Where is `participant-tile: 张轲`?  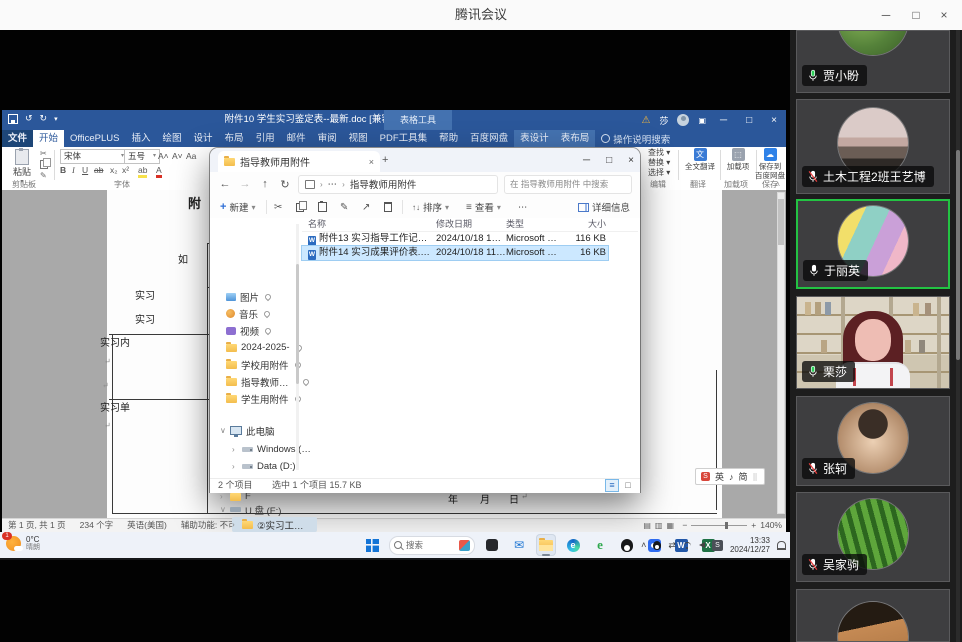
participant-tile: 张轲 is located at coordinates (873, 441).